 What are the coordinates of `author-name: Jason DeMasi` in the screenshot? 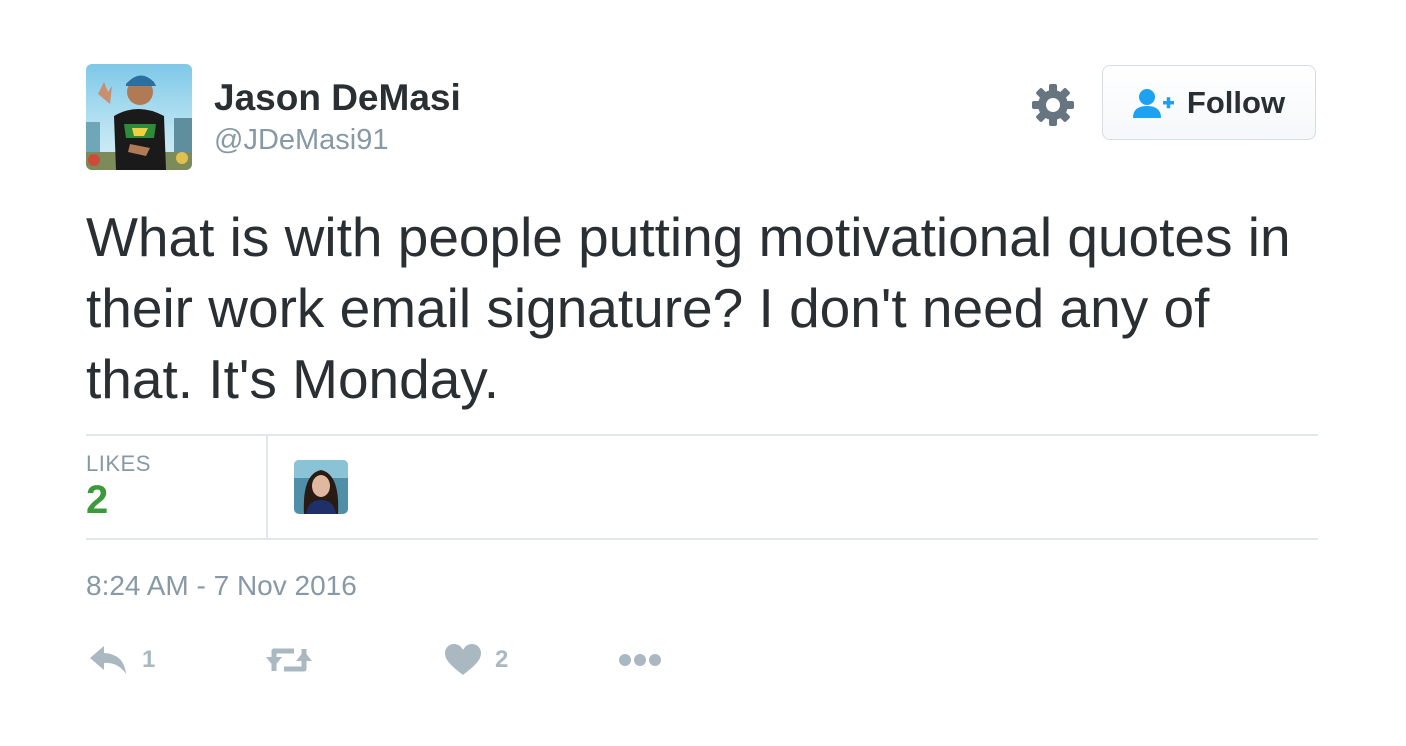 It's located at (337, 98).